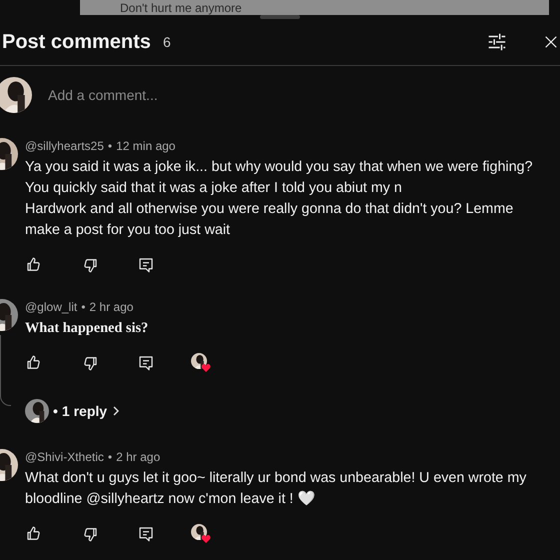 The height and width of the screenshot is (560, 560). What do you see at coordinates (280, 17) in the screenshot?
I see `drag-handle` at bounding box center [280, 17].